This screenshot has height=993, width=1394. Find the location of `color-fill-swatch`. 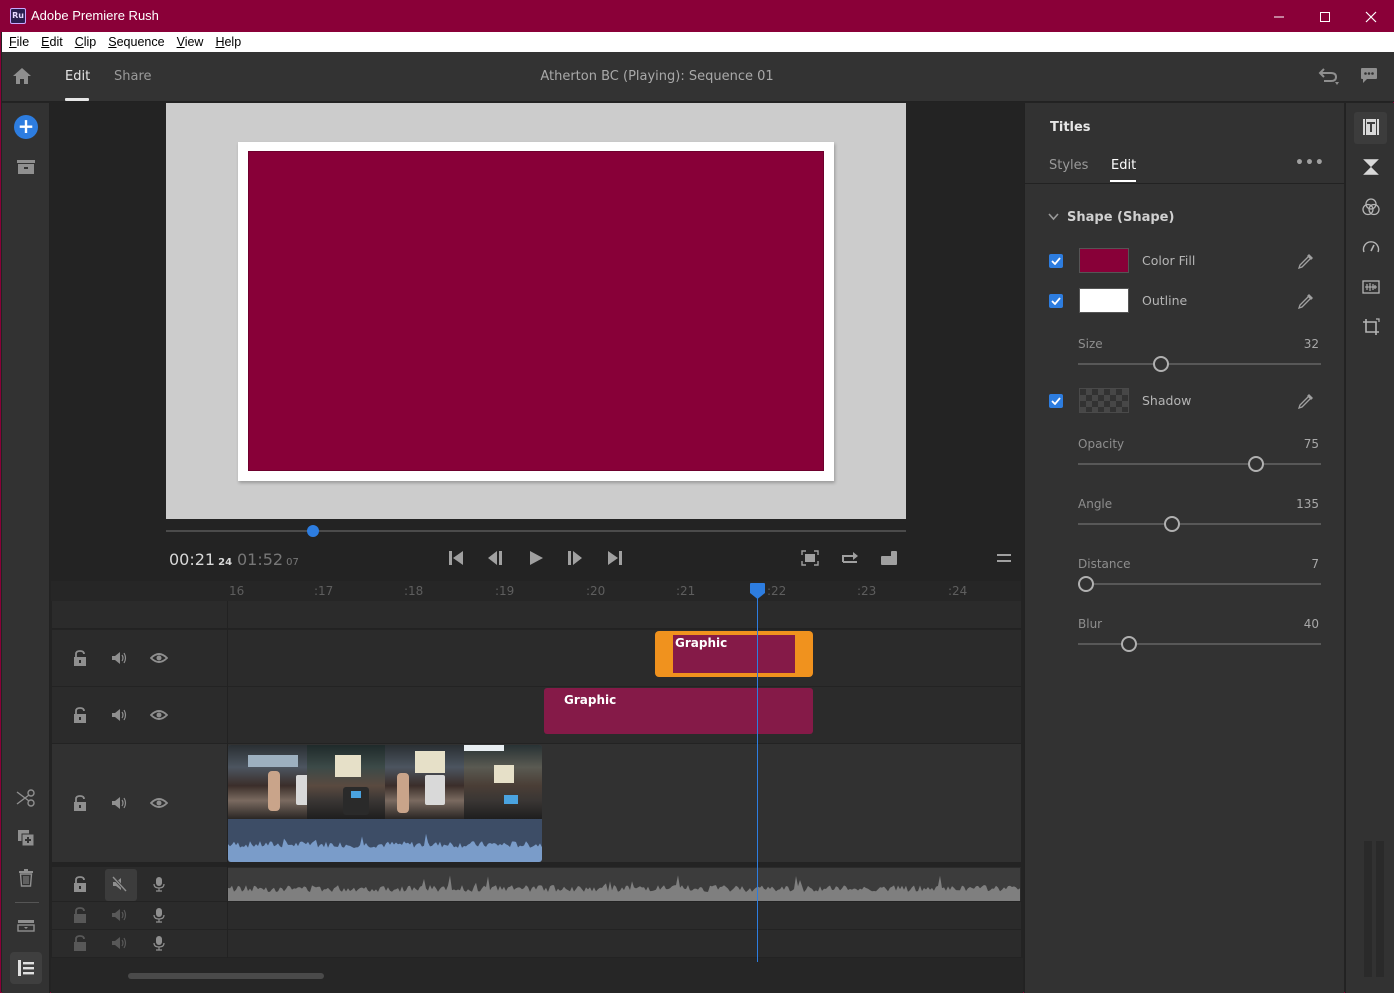

color-fill-swatch is located at coordinates (1104, 260).